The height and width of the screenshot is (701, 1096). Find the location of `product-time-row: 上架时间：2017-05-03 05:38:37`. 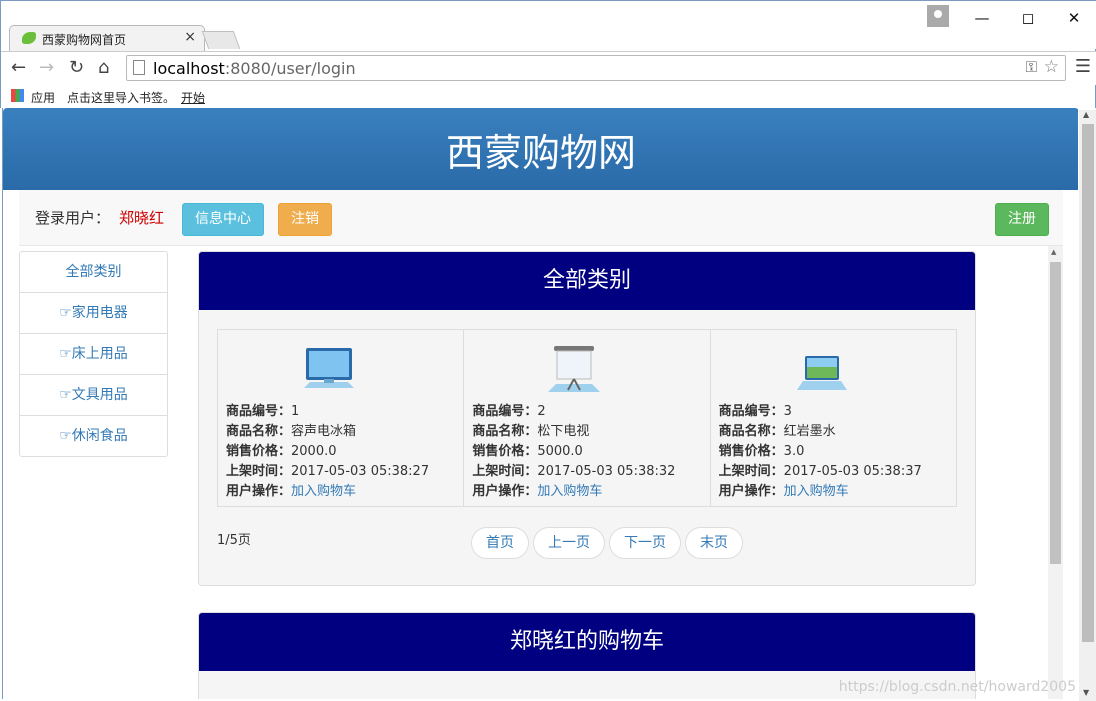

product-time-row: 上架时间：2017-05-03 05:38:37 is located at coordinates (820, 471).